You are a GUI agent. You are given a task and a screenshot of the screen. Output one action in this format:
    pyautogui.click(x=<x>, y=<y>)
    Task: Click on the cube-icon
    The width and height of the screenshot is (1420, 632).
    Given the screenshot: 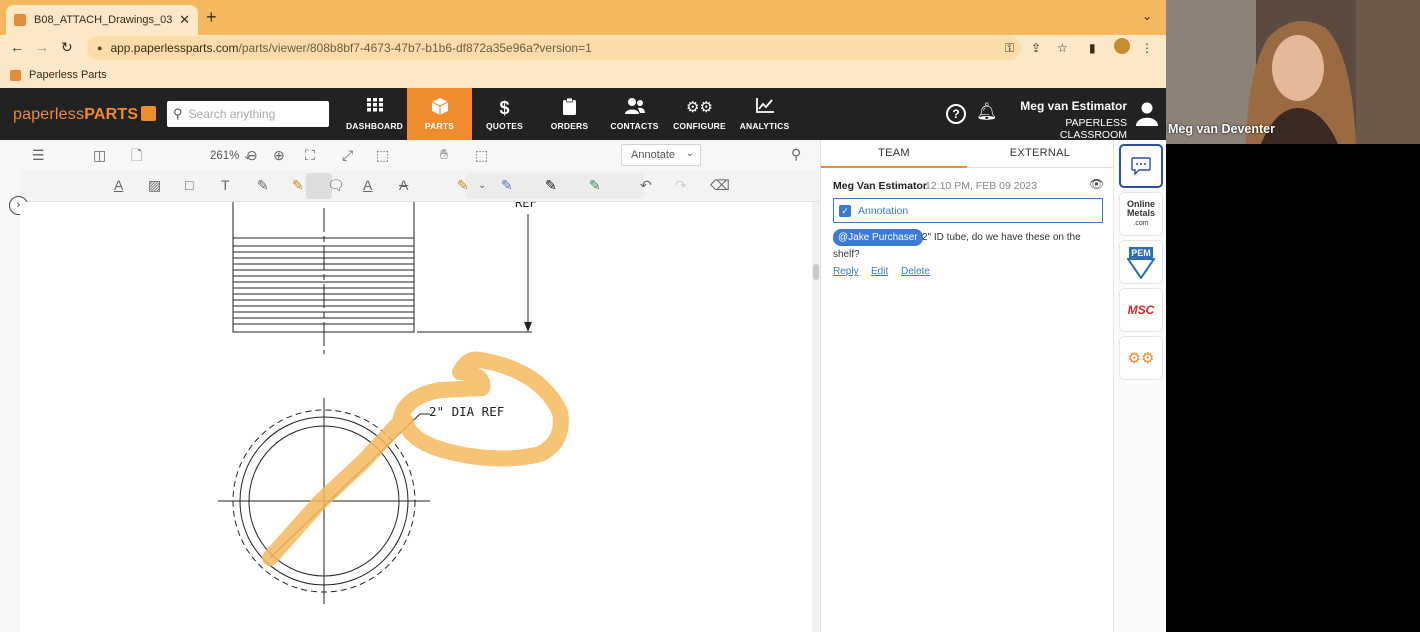 What is the action you would take?
    pyautogui.click(x=439, y=107)
    